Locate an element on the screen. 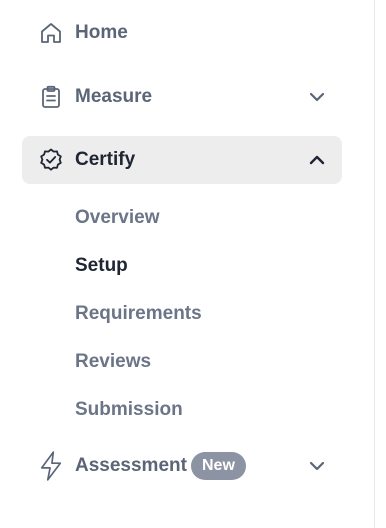 The image size is (386, 528). nav-item-label: Measure is located at coordinates (114, 96).